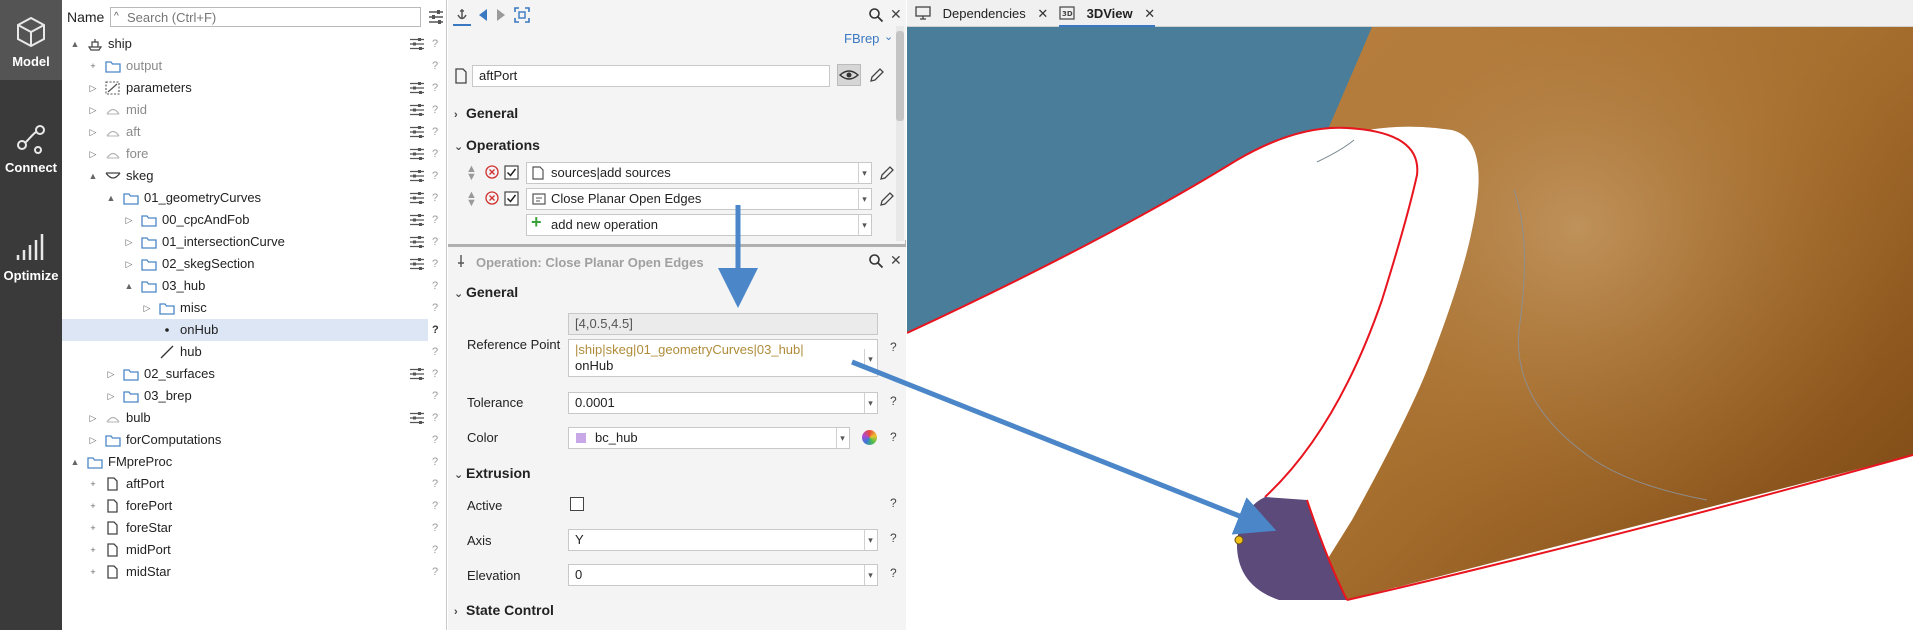 Image resolution: width=1913 pixels, height=630 pixels. What do you see at coordinates (254, 528) in the screenshot?
I see `tree-row: + foreStar?` at bounding box center [254, 528].